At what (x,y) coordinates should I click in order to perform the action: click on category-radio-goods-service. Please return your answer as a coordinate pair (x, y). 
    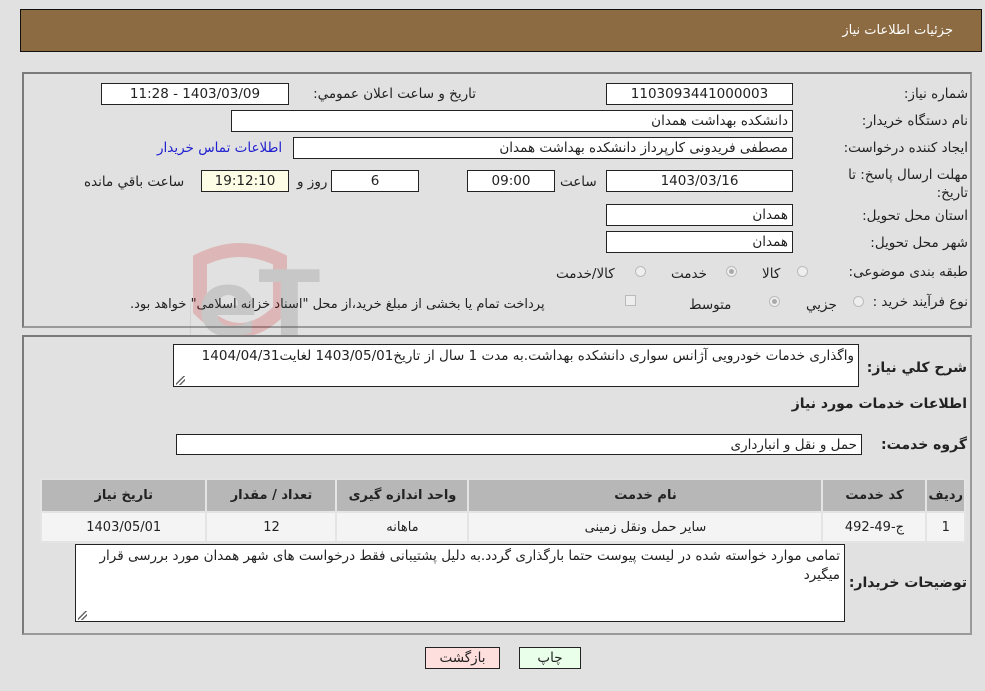
    Looking at the image, I should click on (640, 271).